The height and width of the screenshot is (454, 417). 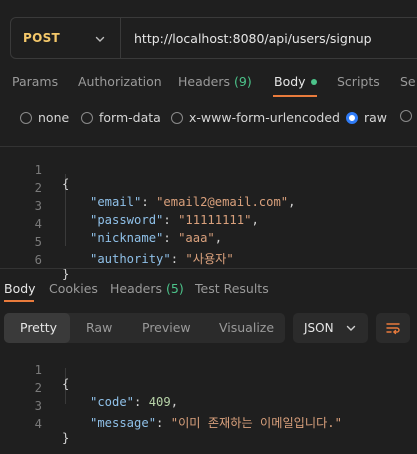 What do you see at coordinates (19, 301) in the screenshot?
I see `active-response-tab-indicator` at bounding box center [19, 301].